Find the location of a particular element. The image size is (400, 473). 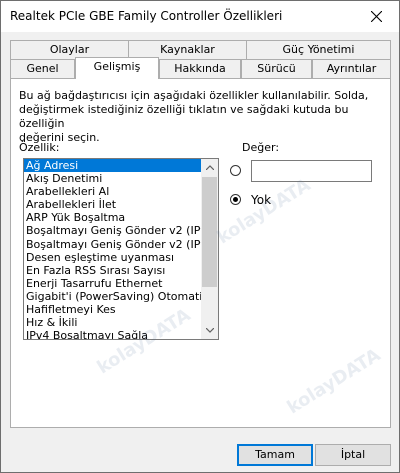

property-list-item: Desen eşleştime uyanması is located at coordinates (113, 257).